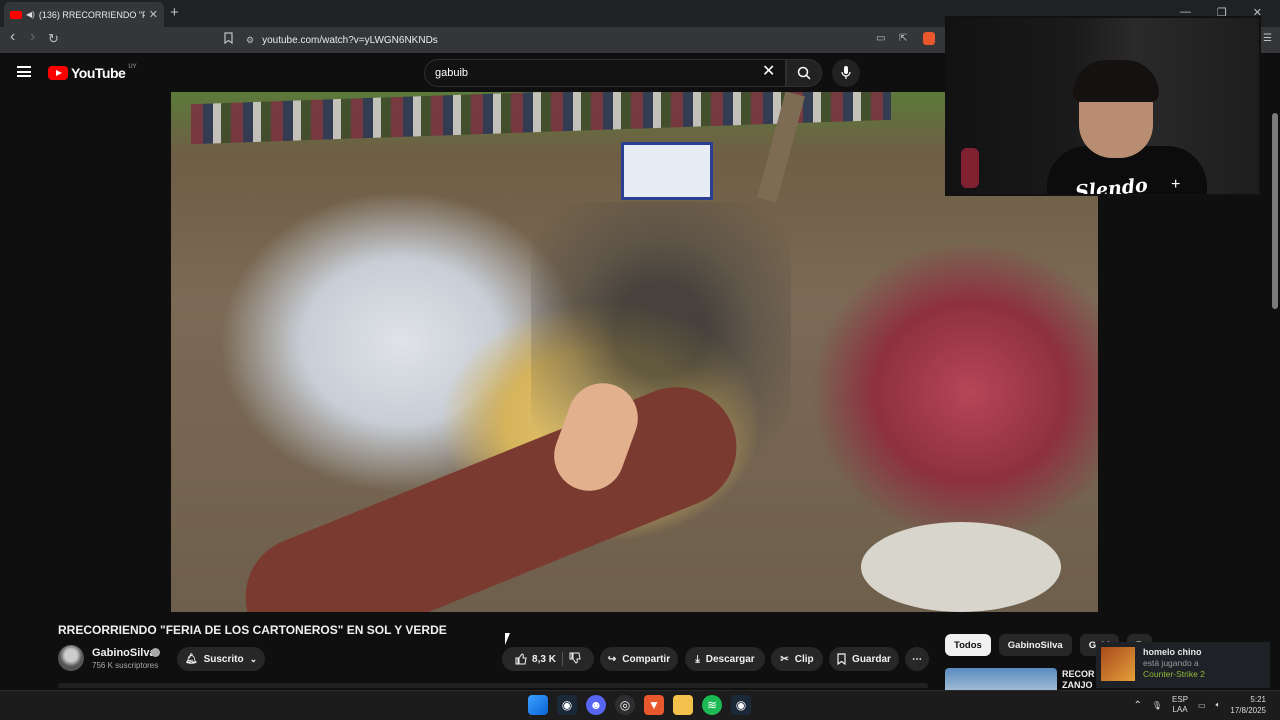 The image size is (1280, 720). Describe the element at coordinates (730, 659) in the screenshot. I see `download-label: Descargar` at that location.